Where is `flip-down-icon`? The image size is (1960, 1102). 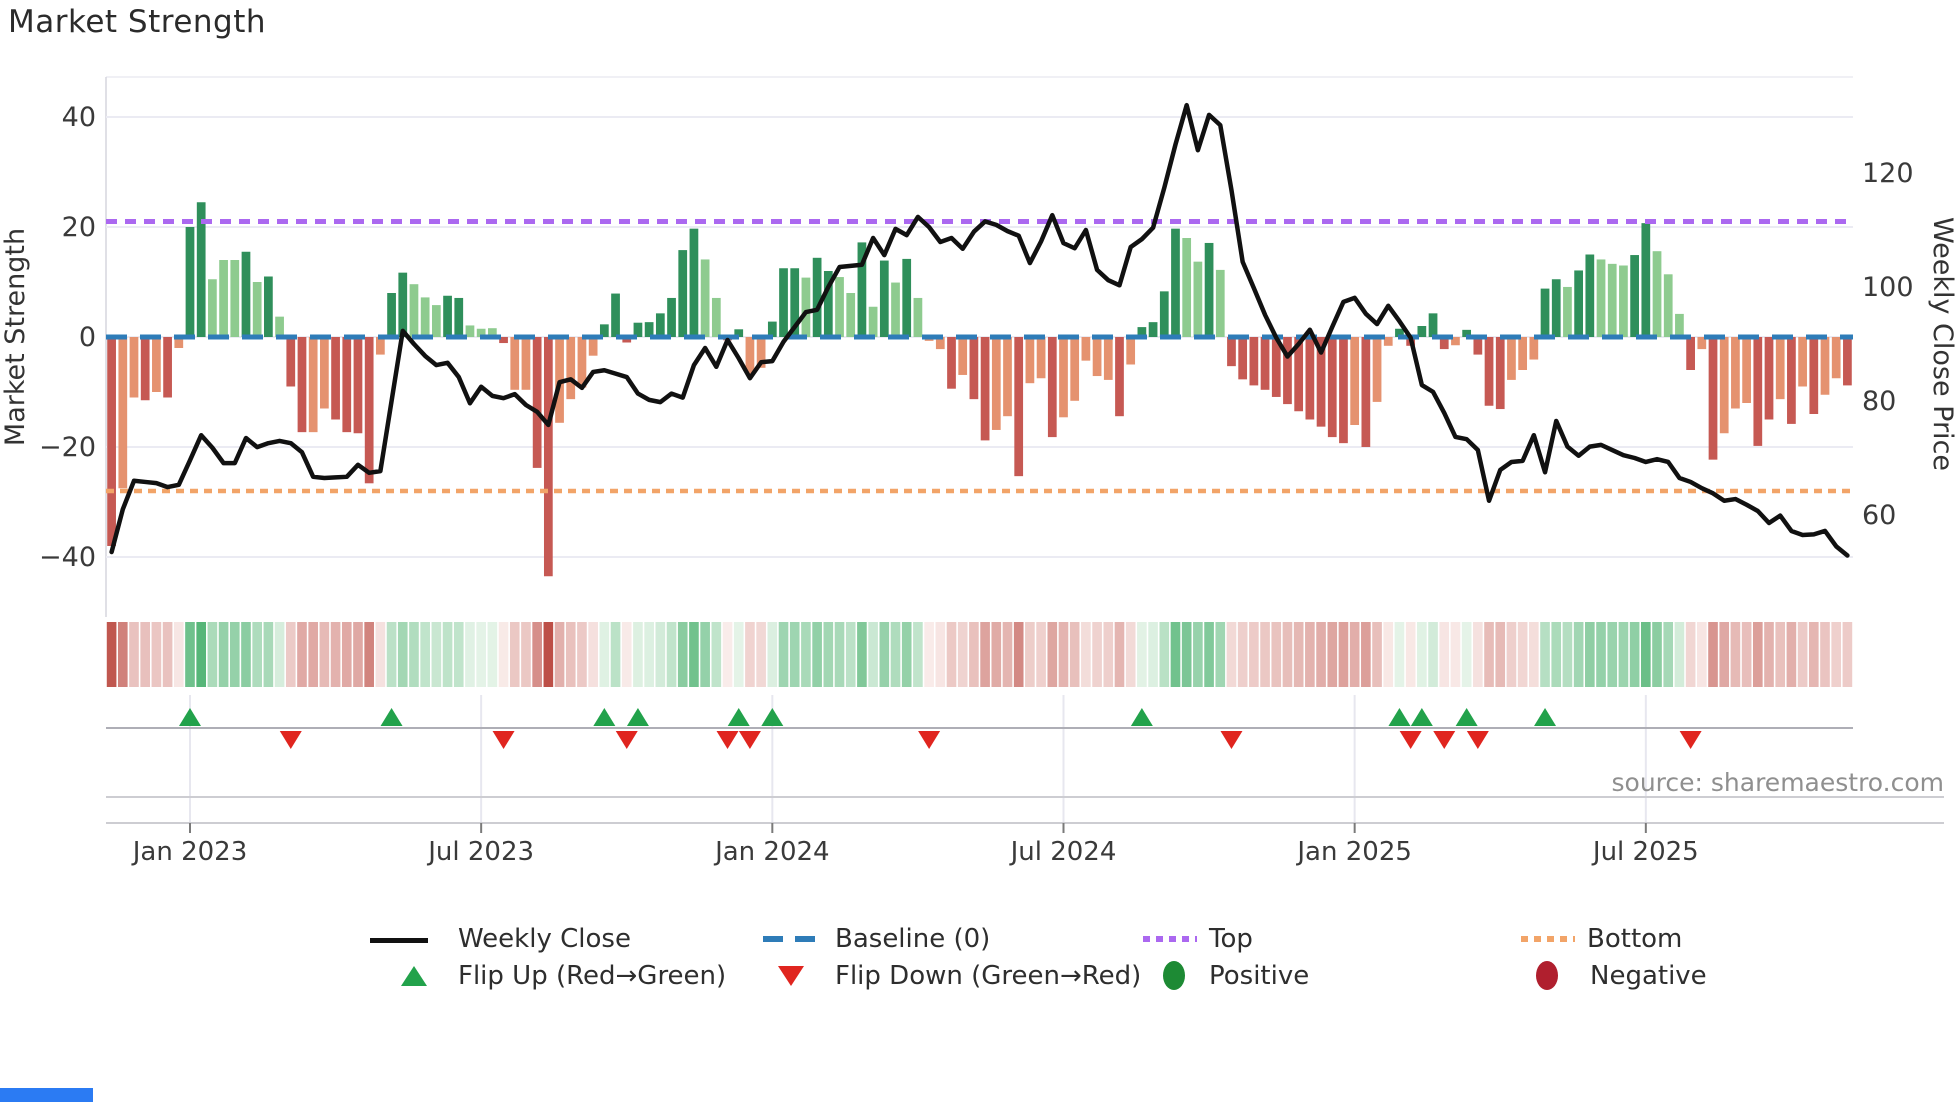 flip-down-icon is located at coordinates (791, 976).